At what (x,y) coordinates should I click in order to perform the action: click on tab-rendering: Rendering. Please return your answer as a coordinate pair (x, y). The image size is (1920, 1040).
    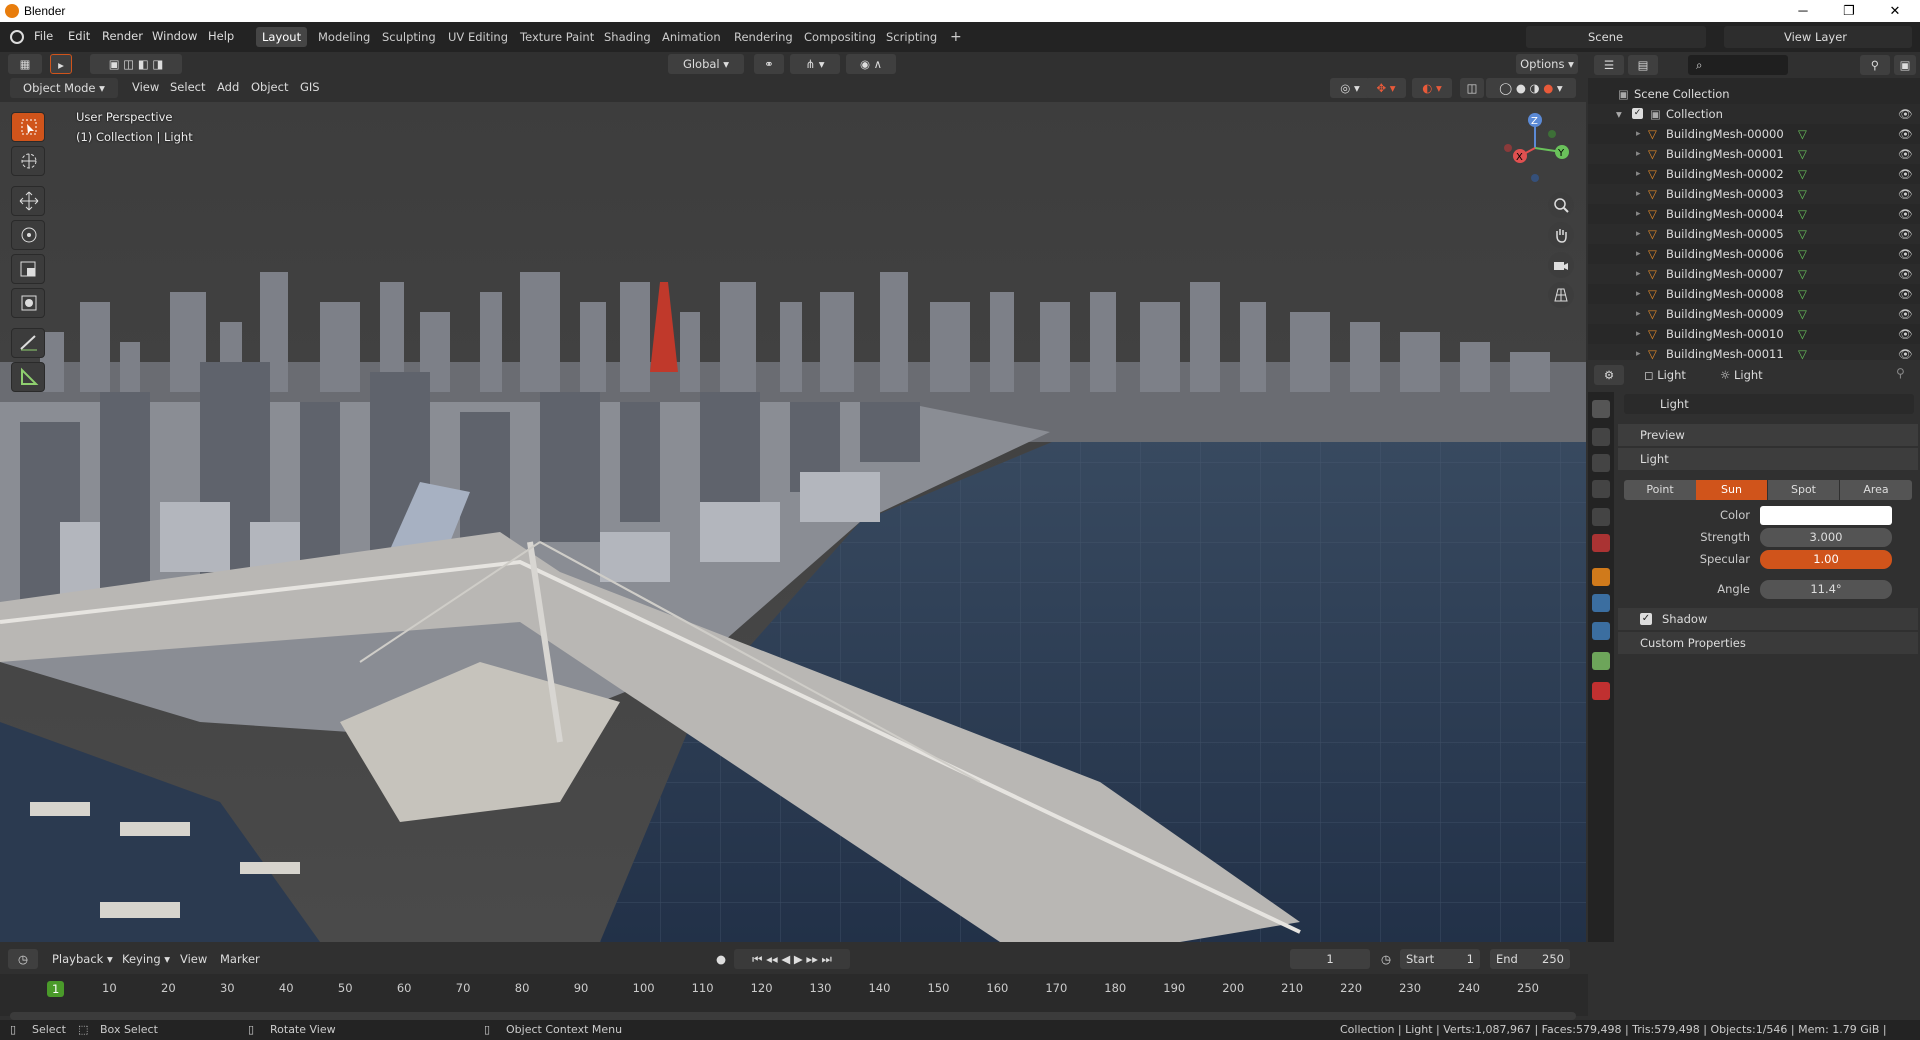
    Looking at the image, I should click on (763, 37).